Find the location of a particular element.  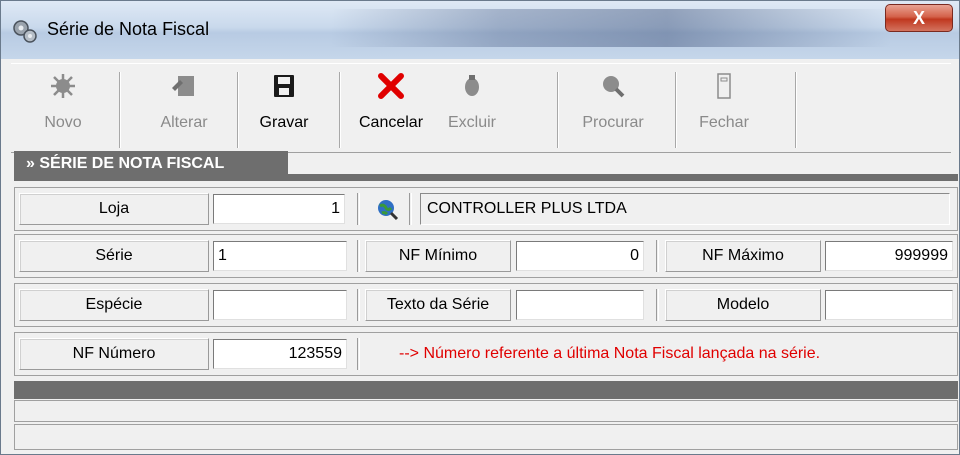

store-lookup-icon is located at coordinates (388, 210).